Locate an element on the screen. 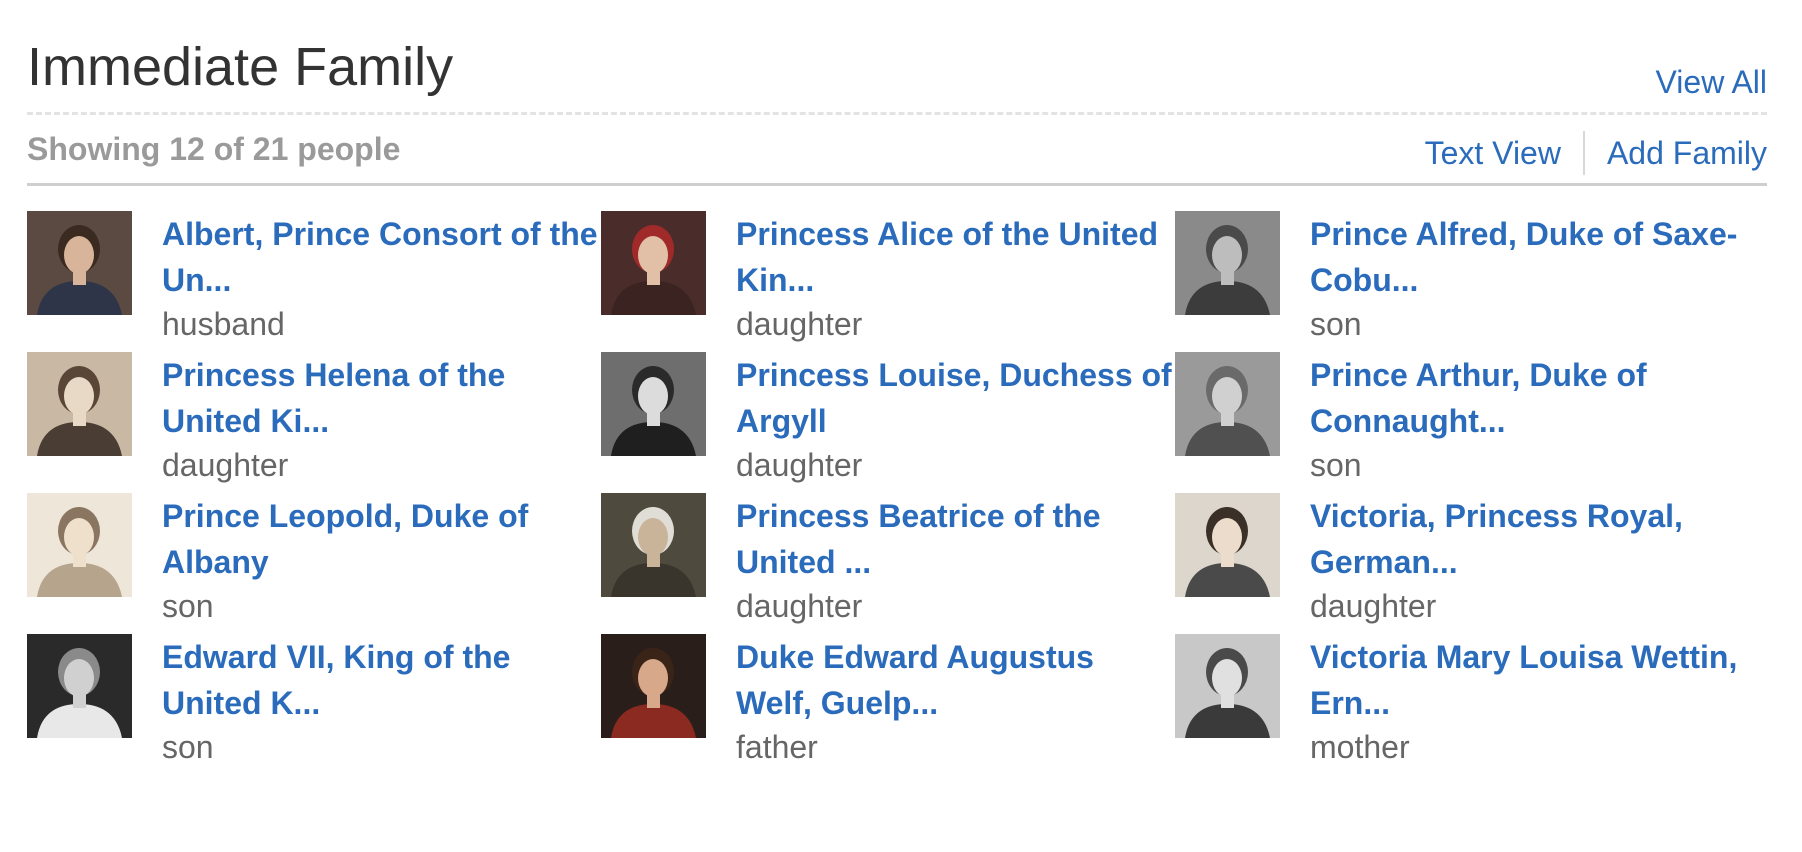 The image size is (1802, 852). person-relation: husband is located at coordinates (223, 324).